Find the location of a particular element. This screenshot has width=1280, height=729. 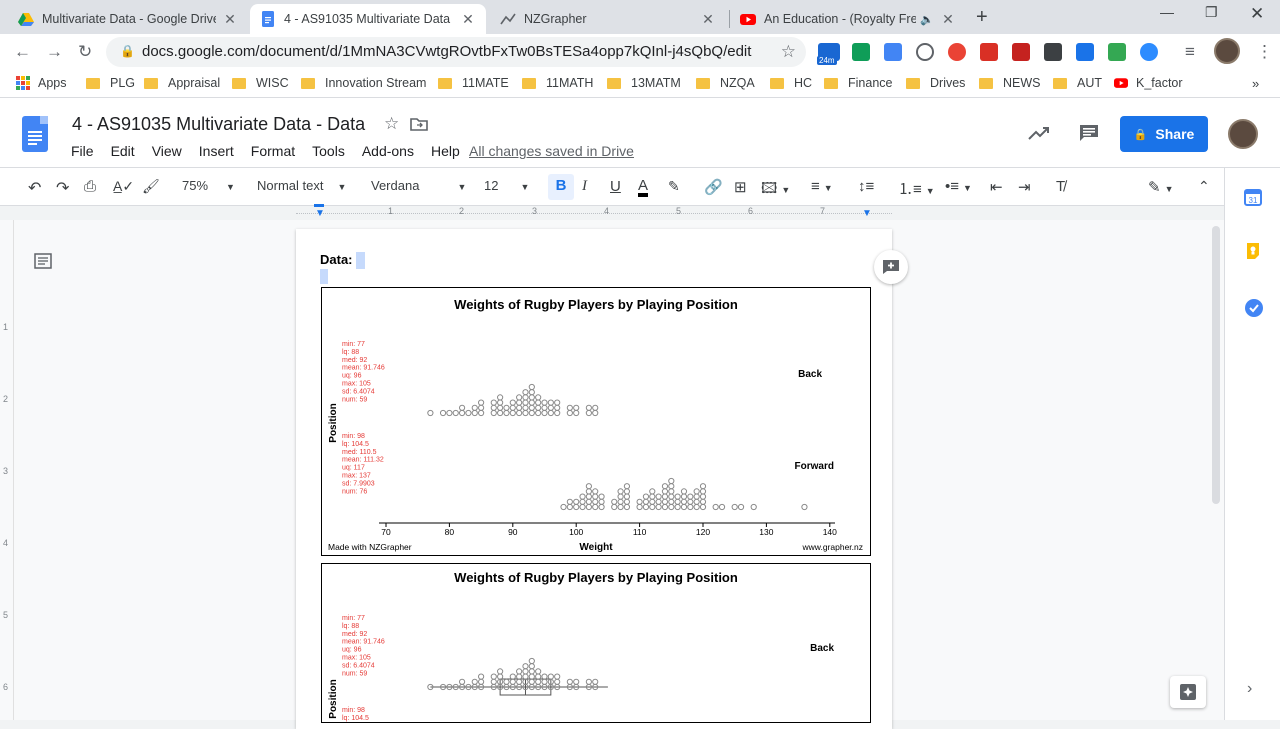

first-line-indent-marker is located at coordinates (319, 205).